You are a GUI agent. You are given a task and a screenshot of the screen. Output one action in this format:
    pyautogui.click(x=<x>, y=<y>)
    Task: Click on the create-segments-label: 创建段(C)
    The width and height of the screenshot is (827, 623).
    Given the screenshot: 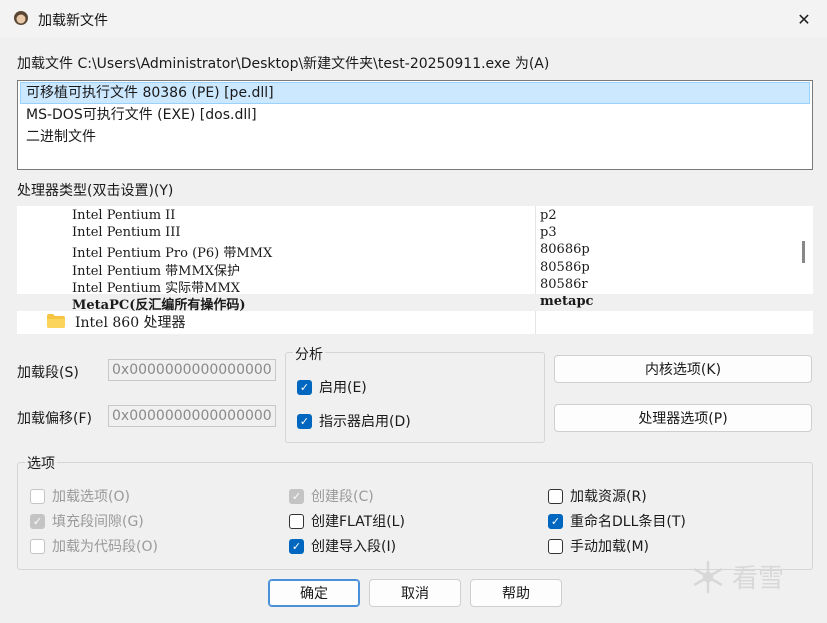 What is the action you would take?
    pyautogui.click(x=342, y=497)
    